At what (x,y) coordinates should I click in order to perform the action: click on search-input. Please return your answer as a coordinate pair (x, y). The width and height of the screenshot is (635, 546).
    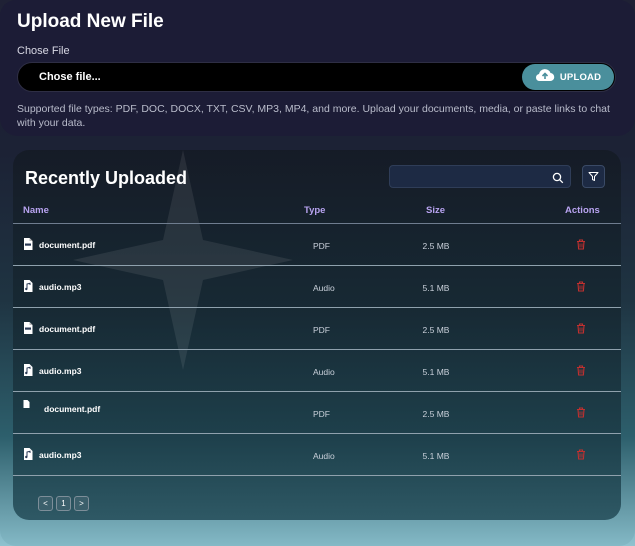
    Looking at the image, I should click on (480, 176).